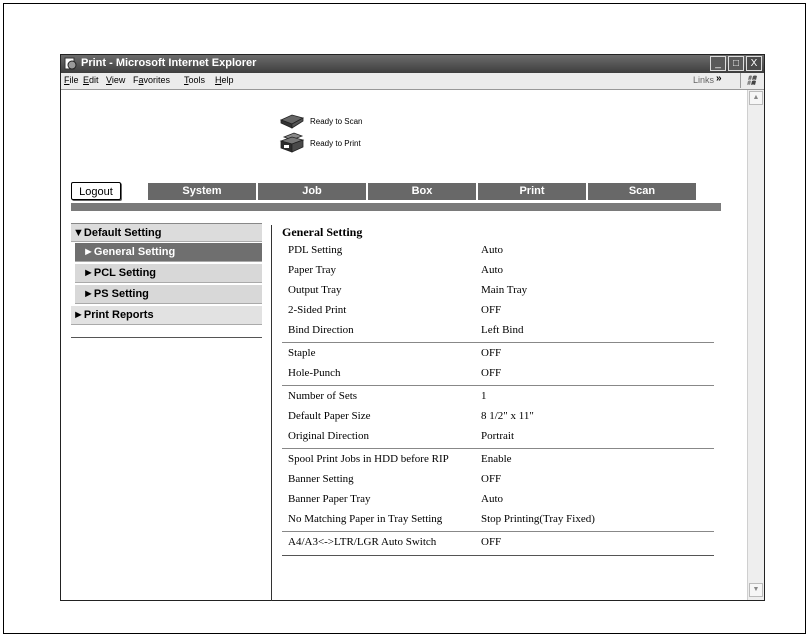  Describe the element at coordinates (336, 121) in the screenshot. I see `scan-status-text: Ready to Scan` at that location.